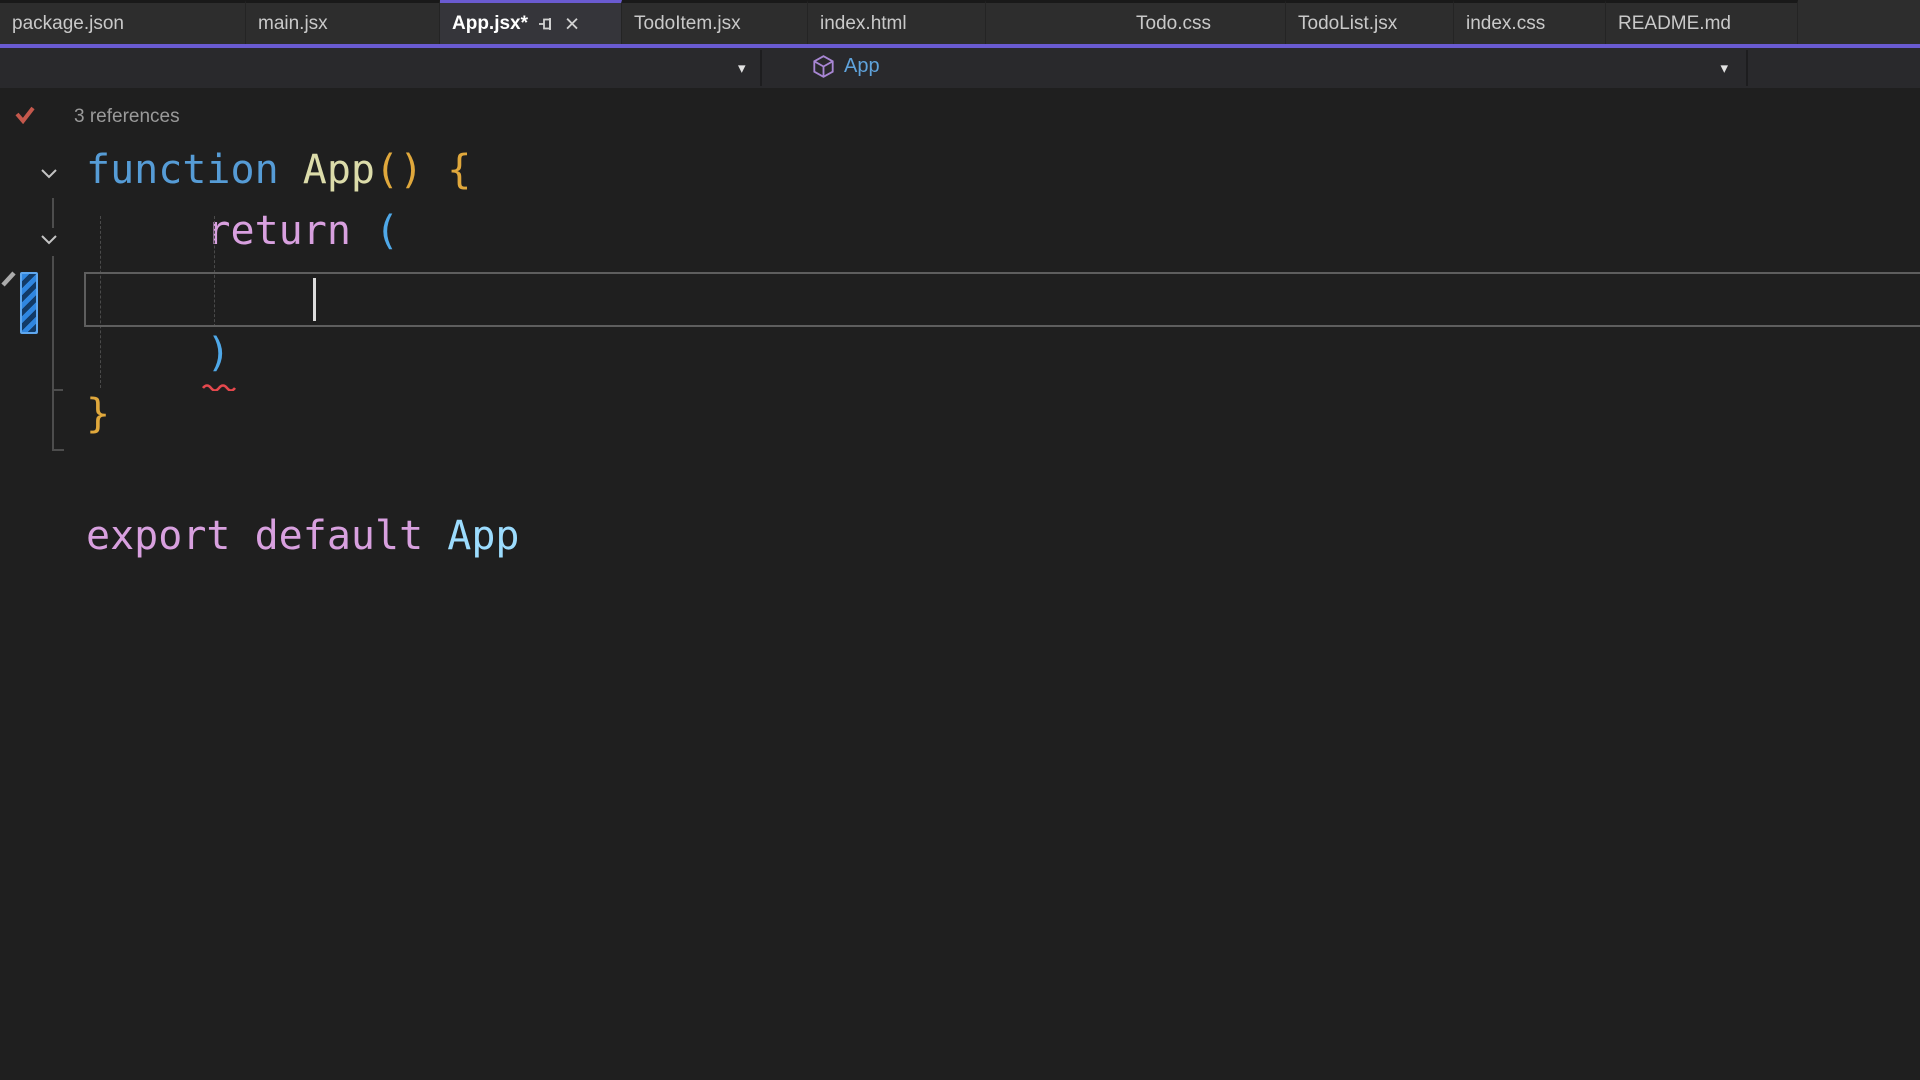 Image resolution: width=1920 pixels, height=1080 pixels. Describe the element at coordinates (218, 353) in the screenshot. I see `code-token: )` at that location.